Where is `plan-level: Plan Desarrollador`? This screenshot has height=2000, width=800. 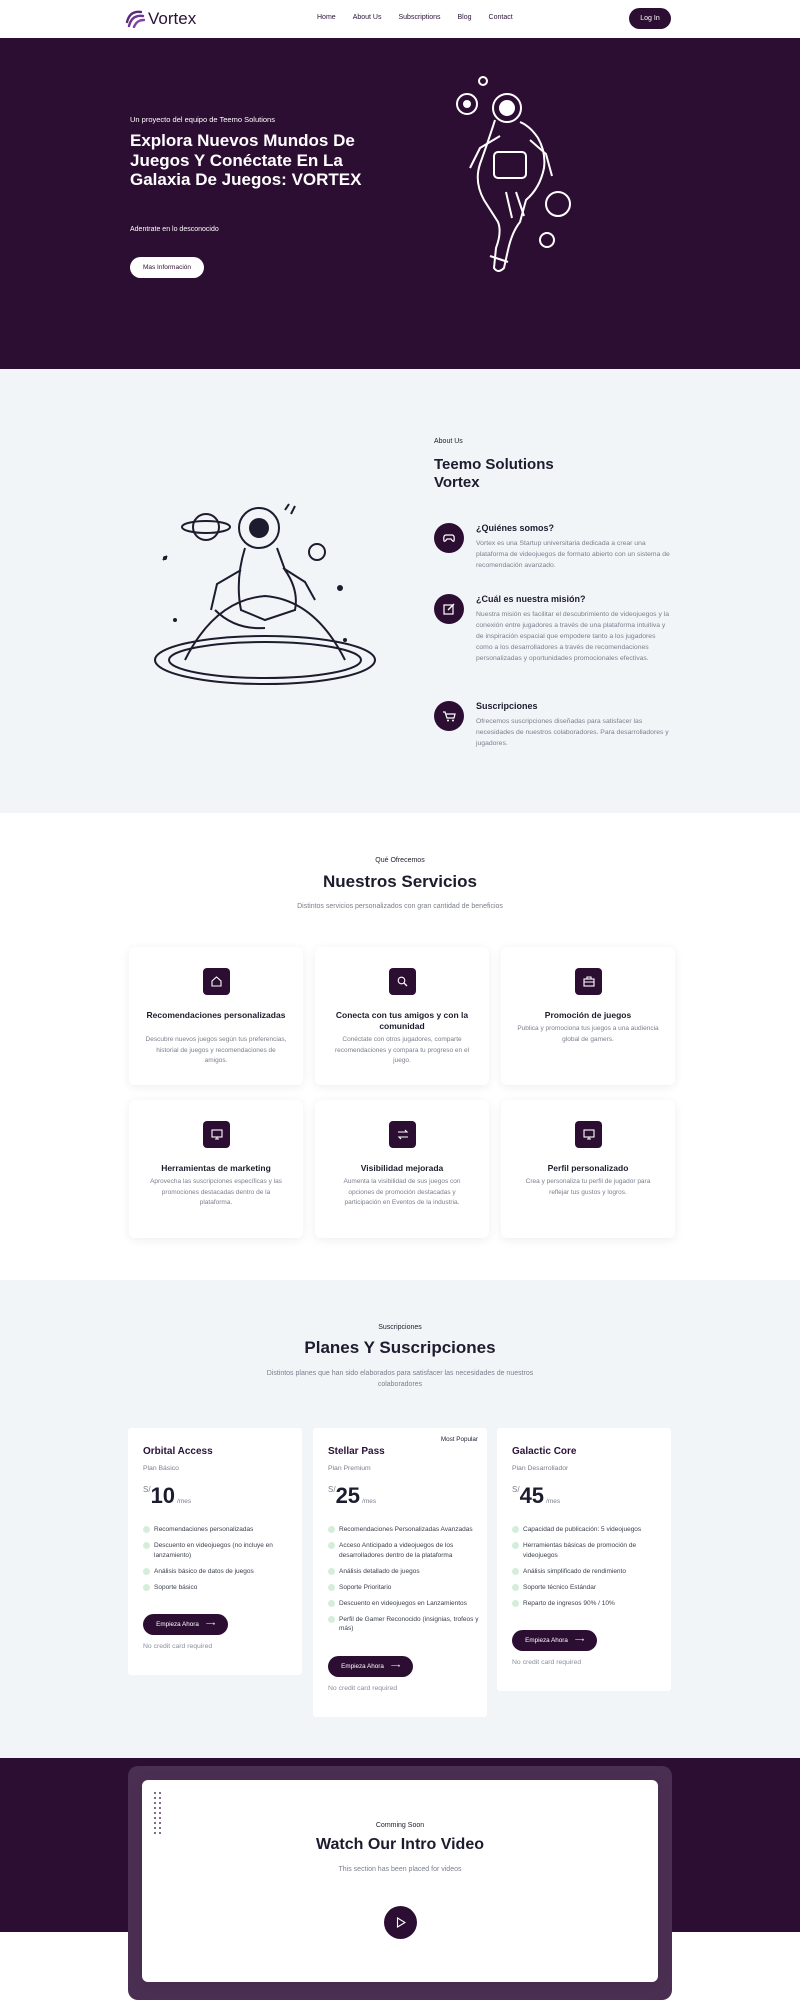
plan-level: Plan Desarrollador is located at coordinates (540, 1468).